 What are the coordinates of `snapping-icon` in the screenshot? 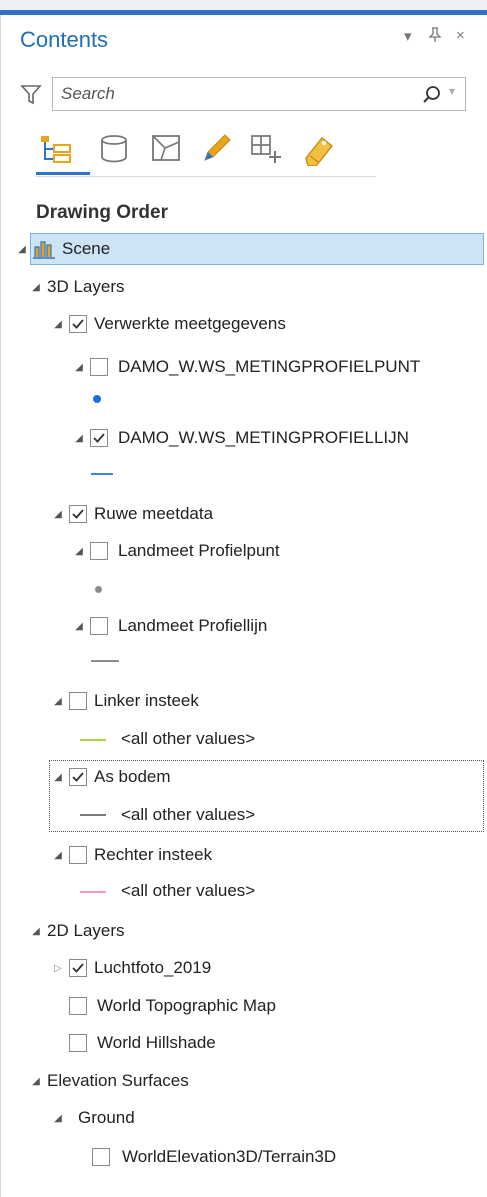 It's located at (266, 149).